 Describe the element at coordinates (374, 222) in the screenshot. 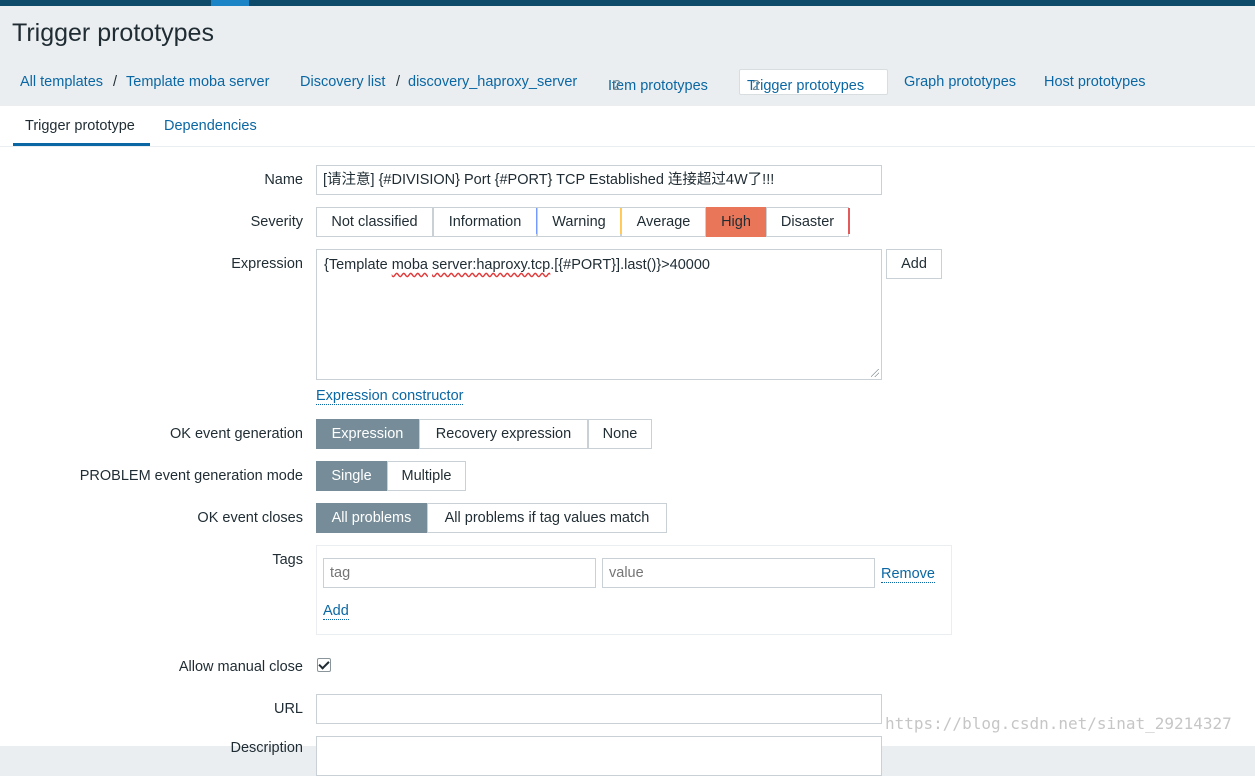

I see `severity-not-classified-button: Not classified` at that location.